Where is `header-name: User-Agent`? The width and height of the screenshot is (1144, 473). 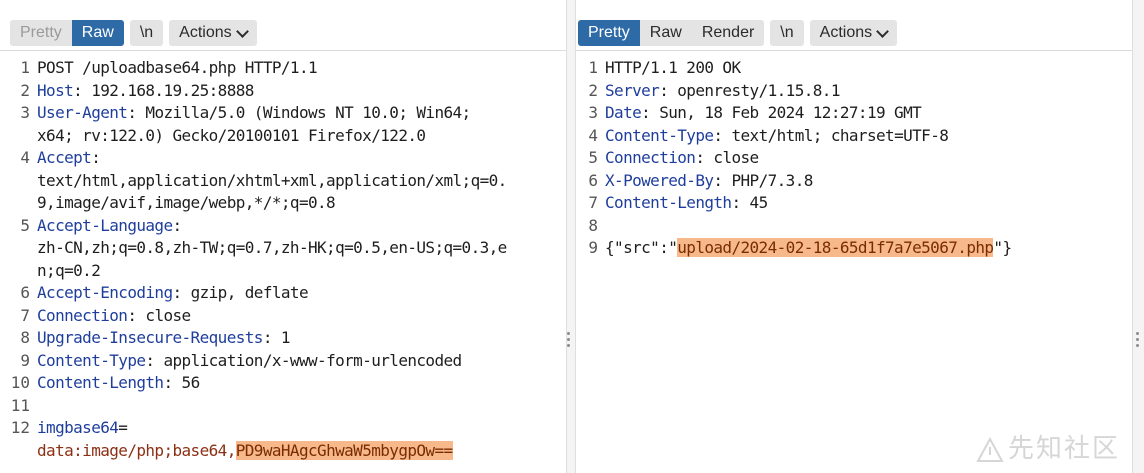 header-name: User-Agent is located at coordinates (82, 112).